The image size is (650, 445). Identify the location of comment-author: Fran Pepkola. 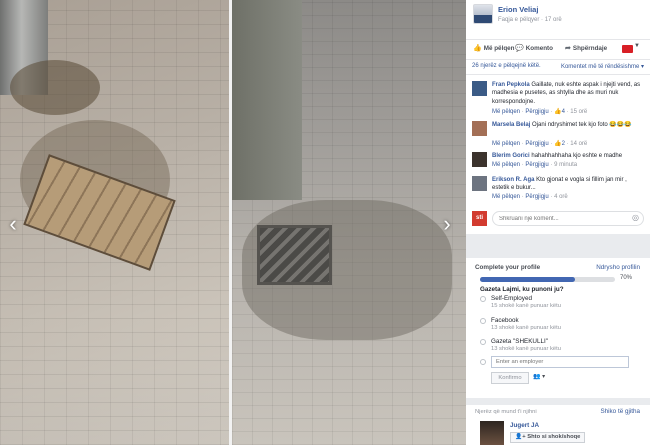
(511, 85).